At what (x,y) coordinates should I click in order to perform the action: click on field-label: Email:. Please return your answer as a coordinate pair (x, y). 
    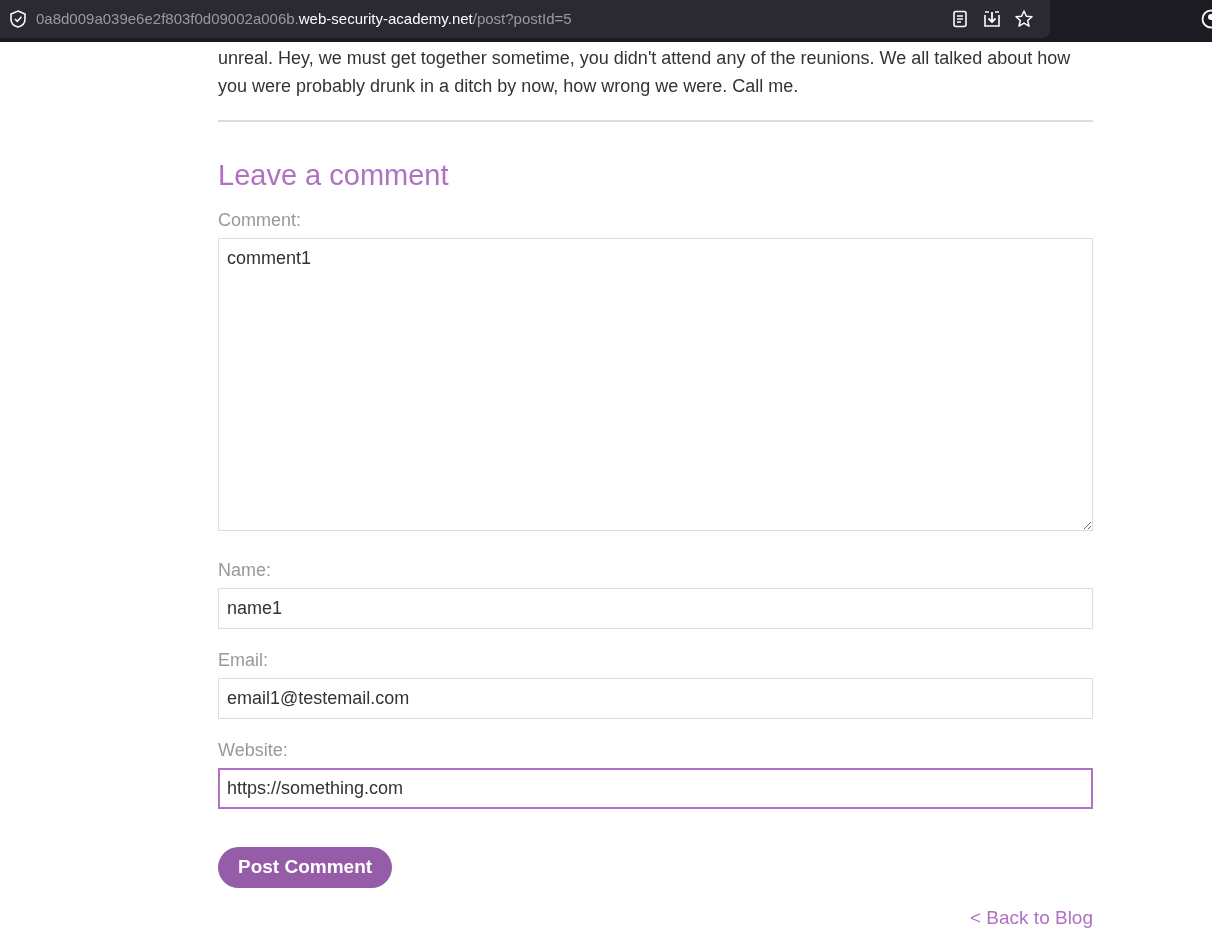
    Looking at the image, I should click on (243, 660).